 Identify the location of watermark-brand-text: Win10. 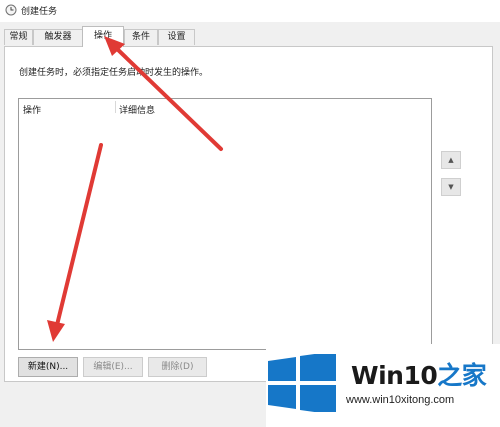
(394, 375).